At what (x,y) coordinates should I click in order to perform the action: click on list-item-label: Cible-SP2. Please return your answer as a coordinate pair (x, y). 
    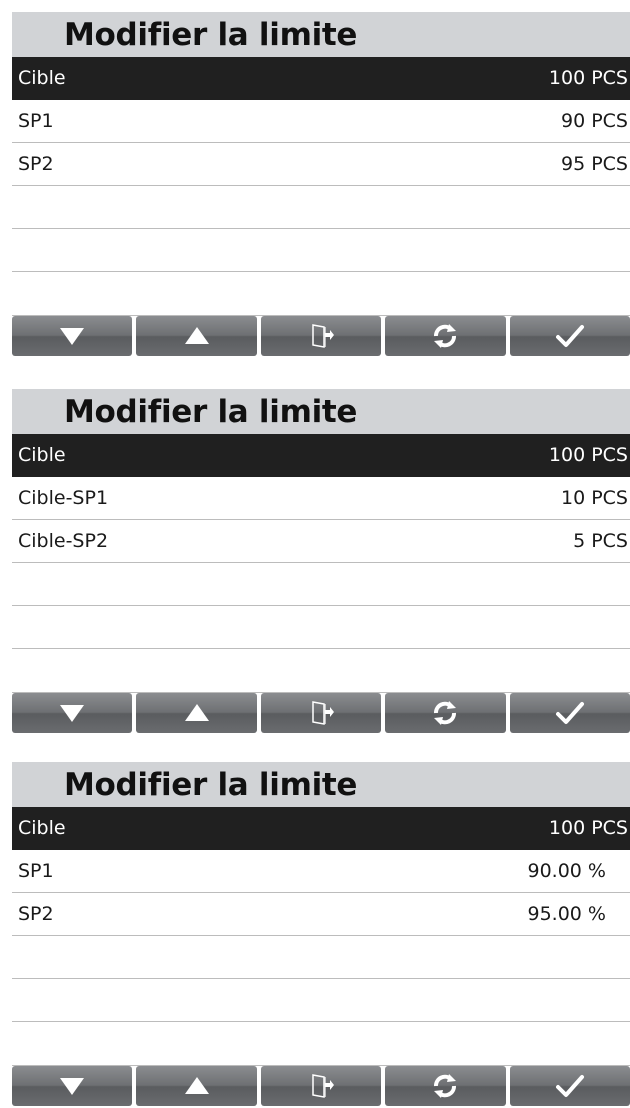
    Looking at the image, I should click on (63, 541).